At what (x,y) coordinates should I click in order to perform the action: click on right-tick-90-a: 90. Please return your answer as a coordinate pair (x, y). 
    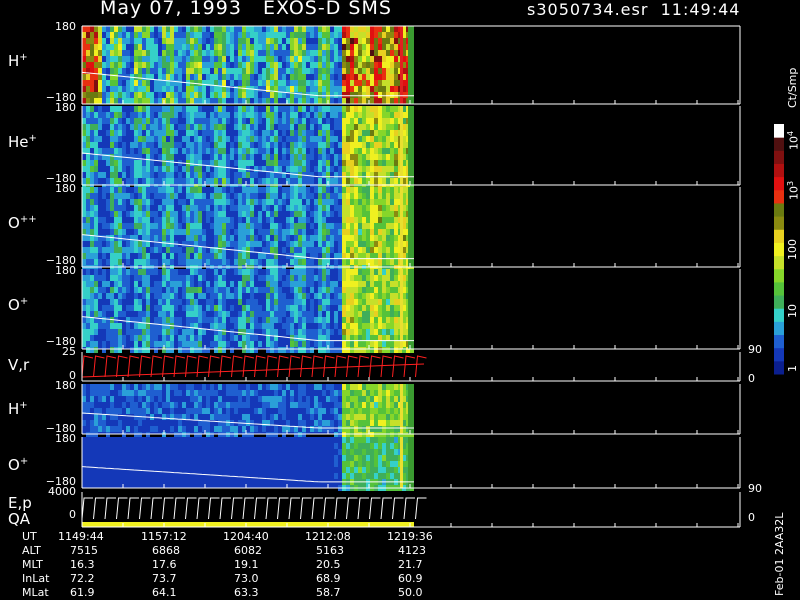
    Looking at the image, I should click on (755, 349).